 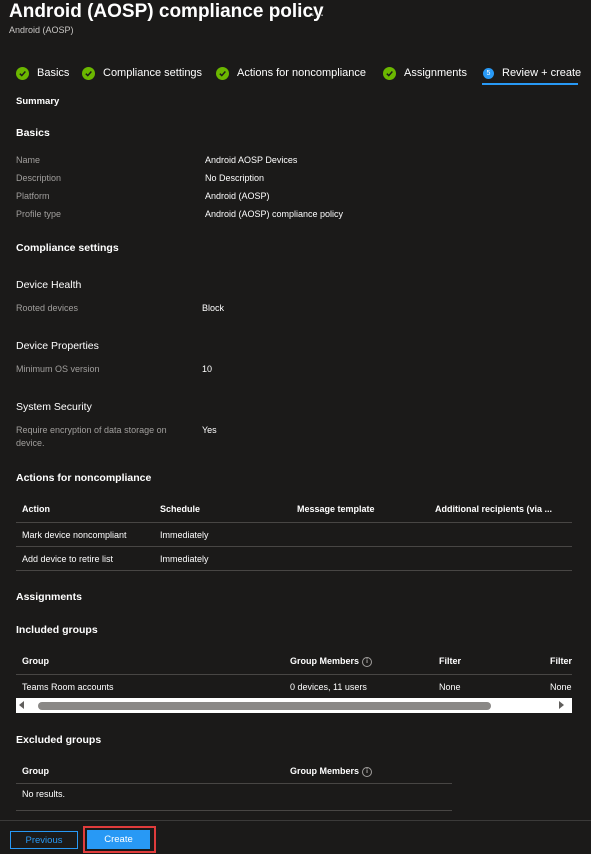 I want to click on tab-label: Assignments, so click(x=435, y=73).